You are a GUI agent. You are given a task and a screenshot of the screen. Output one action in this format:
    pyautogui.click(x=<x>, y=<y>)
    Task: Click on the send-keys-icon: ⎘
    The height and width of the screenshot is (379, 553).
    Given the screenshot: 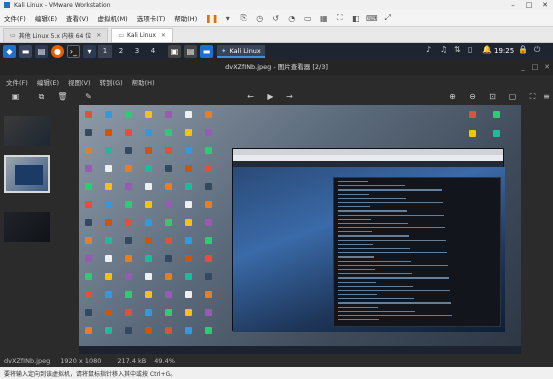 What is the action you would take?
    pyautogui.click(x=243, y=18)
    